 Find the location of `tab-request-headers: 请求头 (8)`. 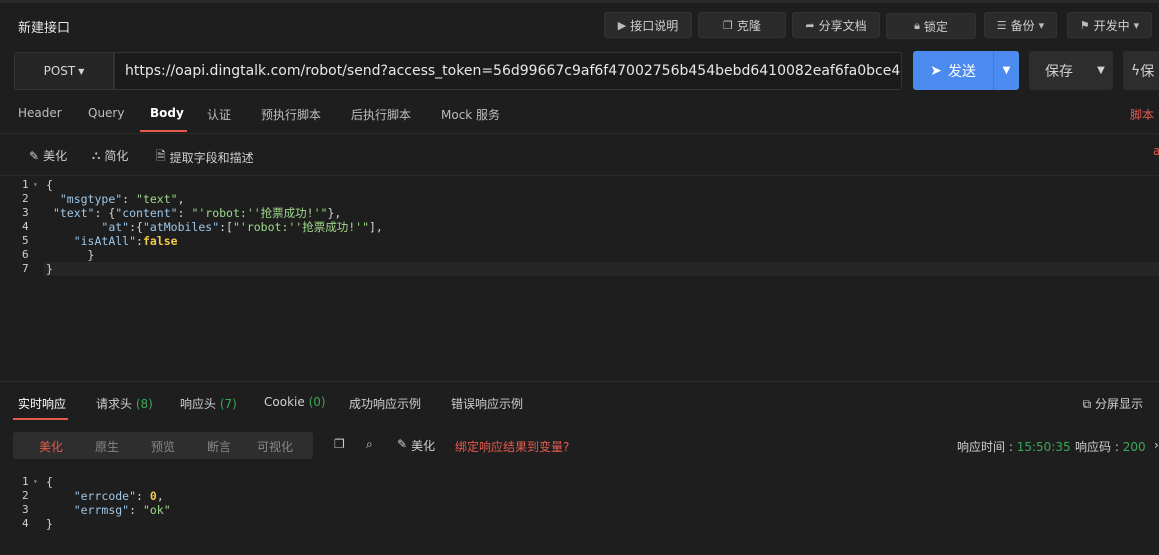

tab-request-headers: 请求头 (8) is located at coordinates (124, 403).